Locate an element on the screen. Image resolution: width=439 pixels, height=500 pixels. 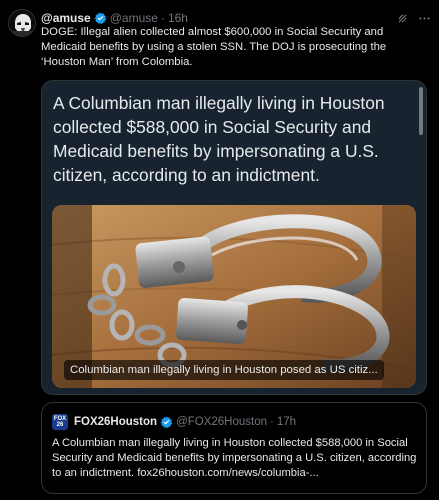
author-handle: @amuse is located at coordinates (134, 18).